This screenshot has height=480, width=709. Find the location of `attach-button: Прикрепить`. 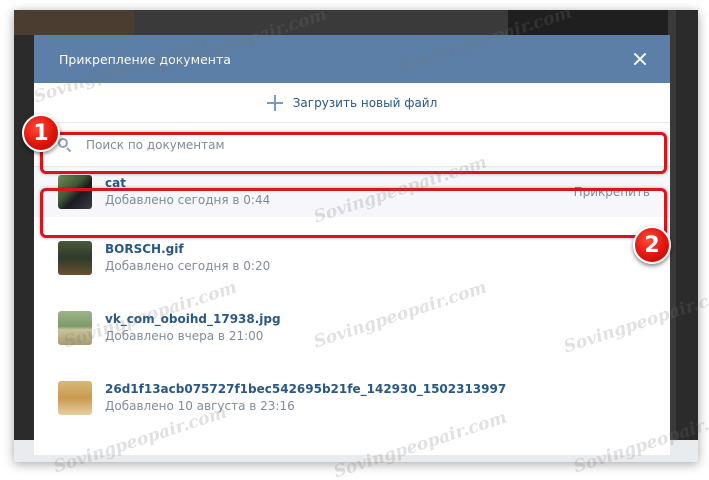

attach-button: Прикрепить is located at coordinates (612, 192).